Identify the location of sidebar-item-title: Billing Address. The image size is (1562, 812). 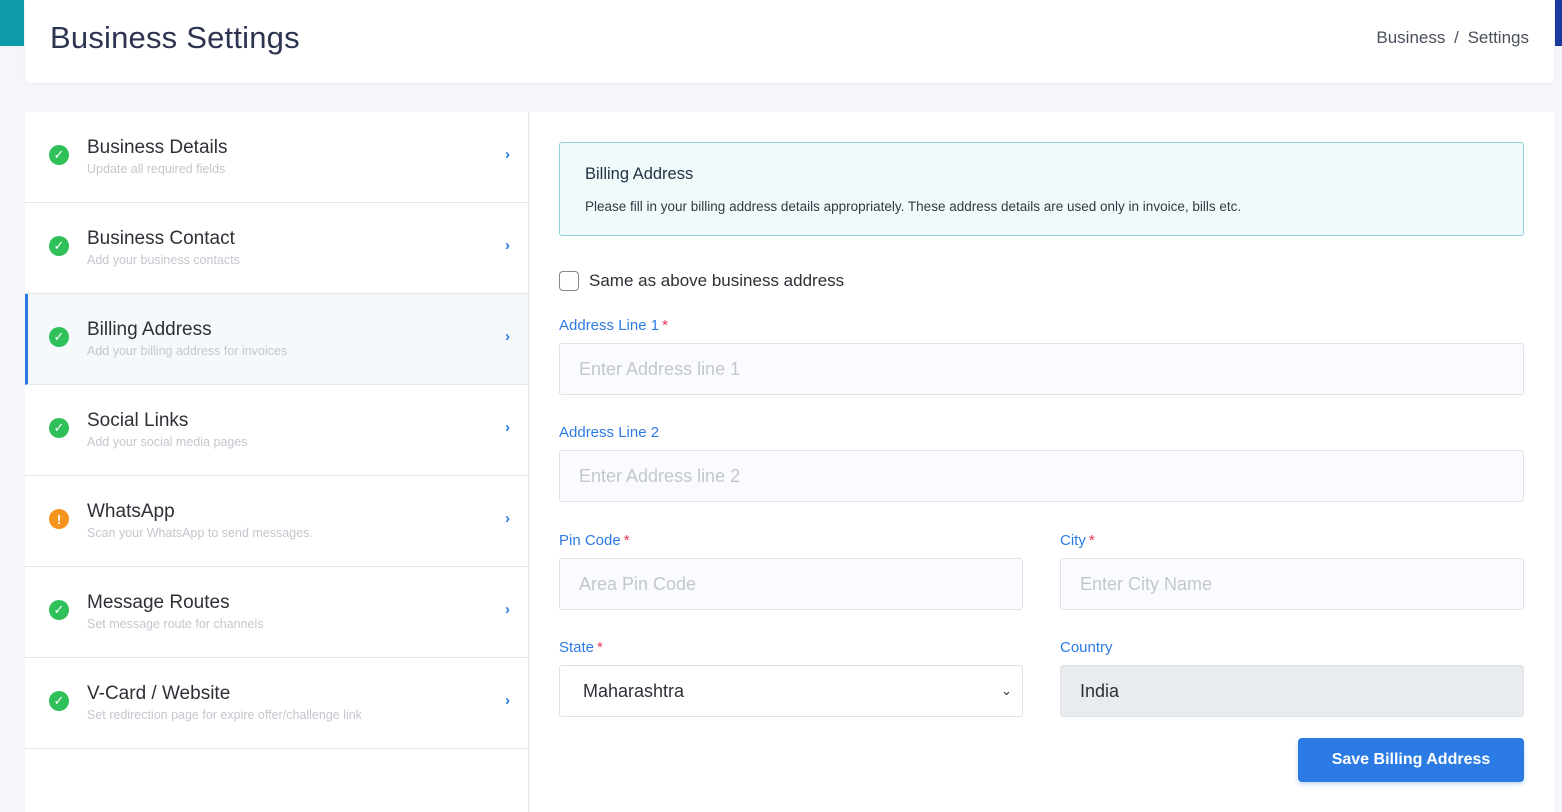
(149, 329).